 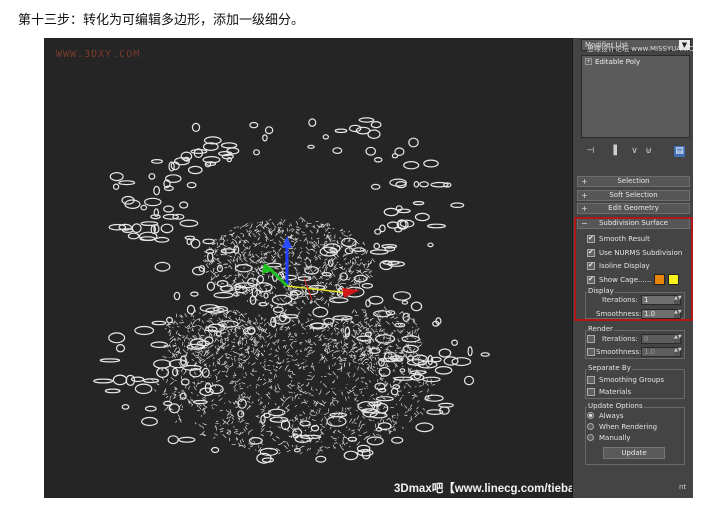 I want to click on rollout-edit-geometry: + Edit Geometry, so click(x=633, y=208).